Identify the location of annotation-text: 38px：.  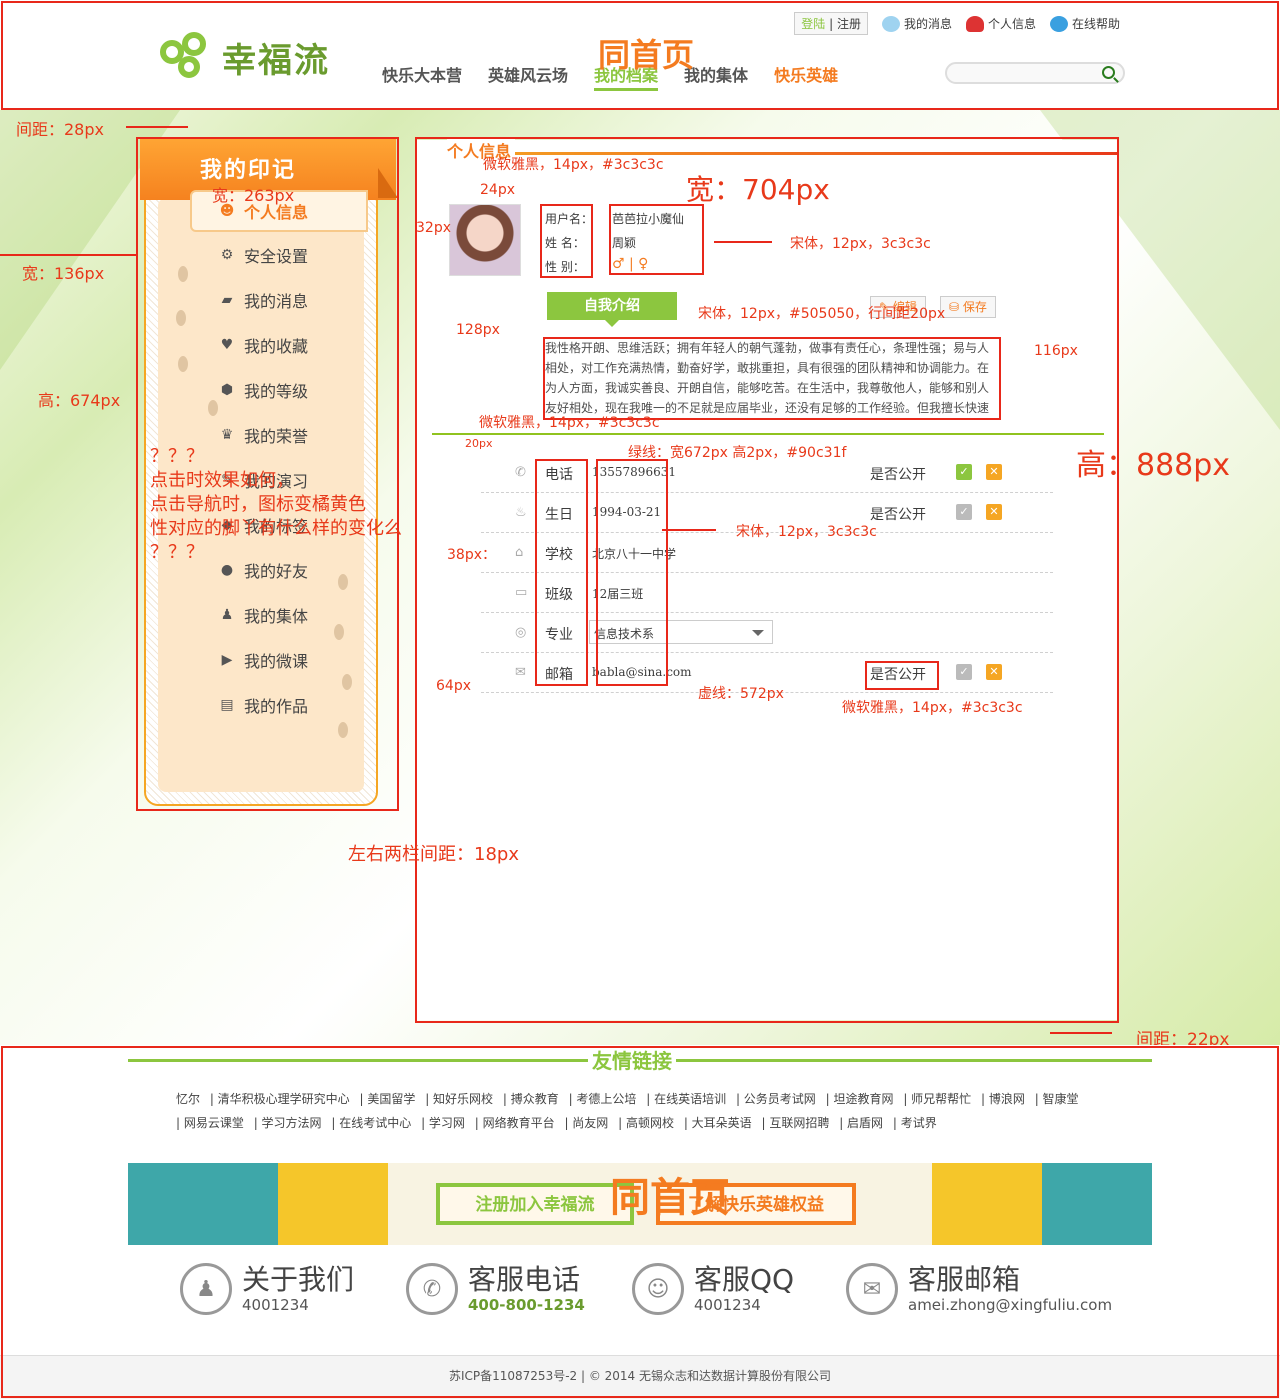
(471, 555).